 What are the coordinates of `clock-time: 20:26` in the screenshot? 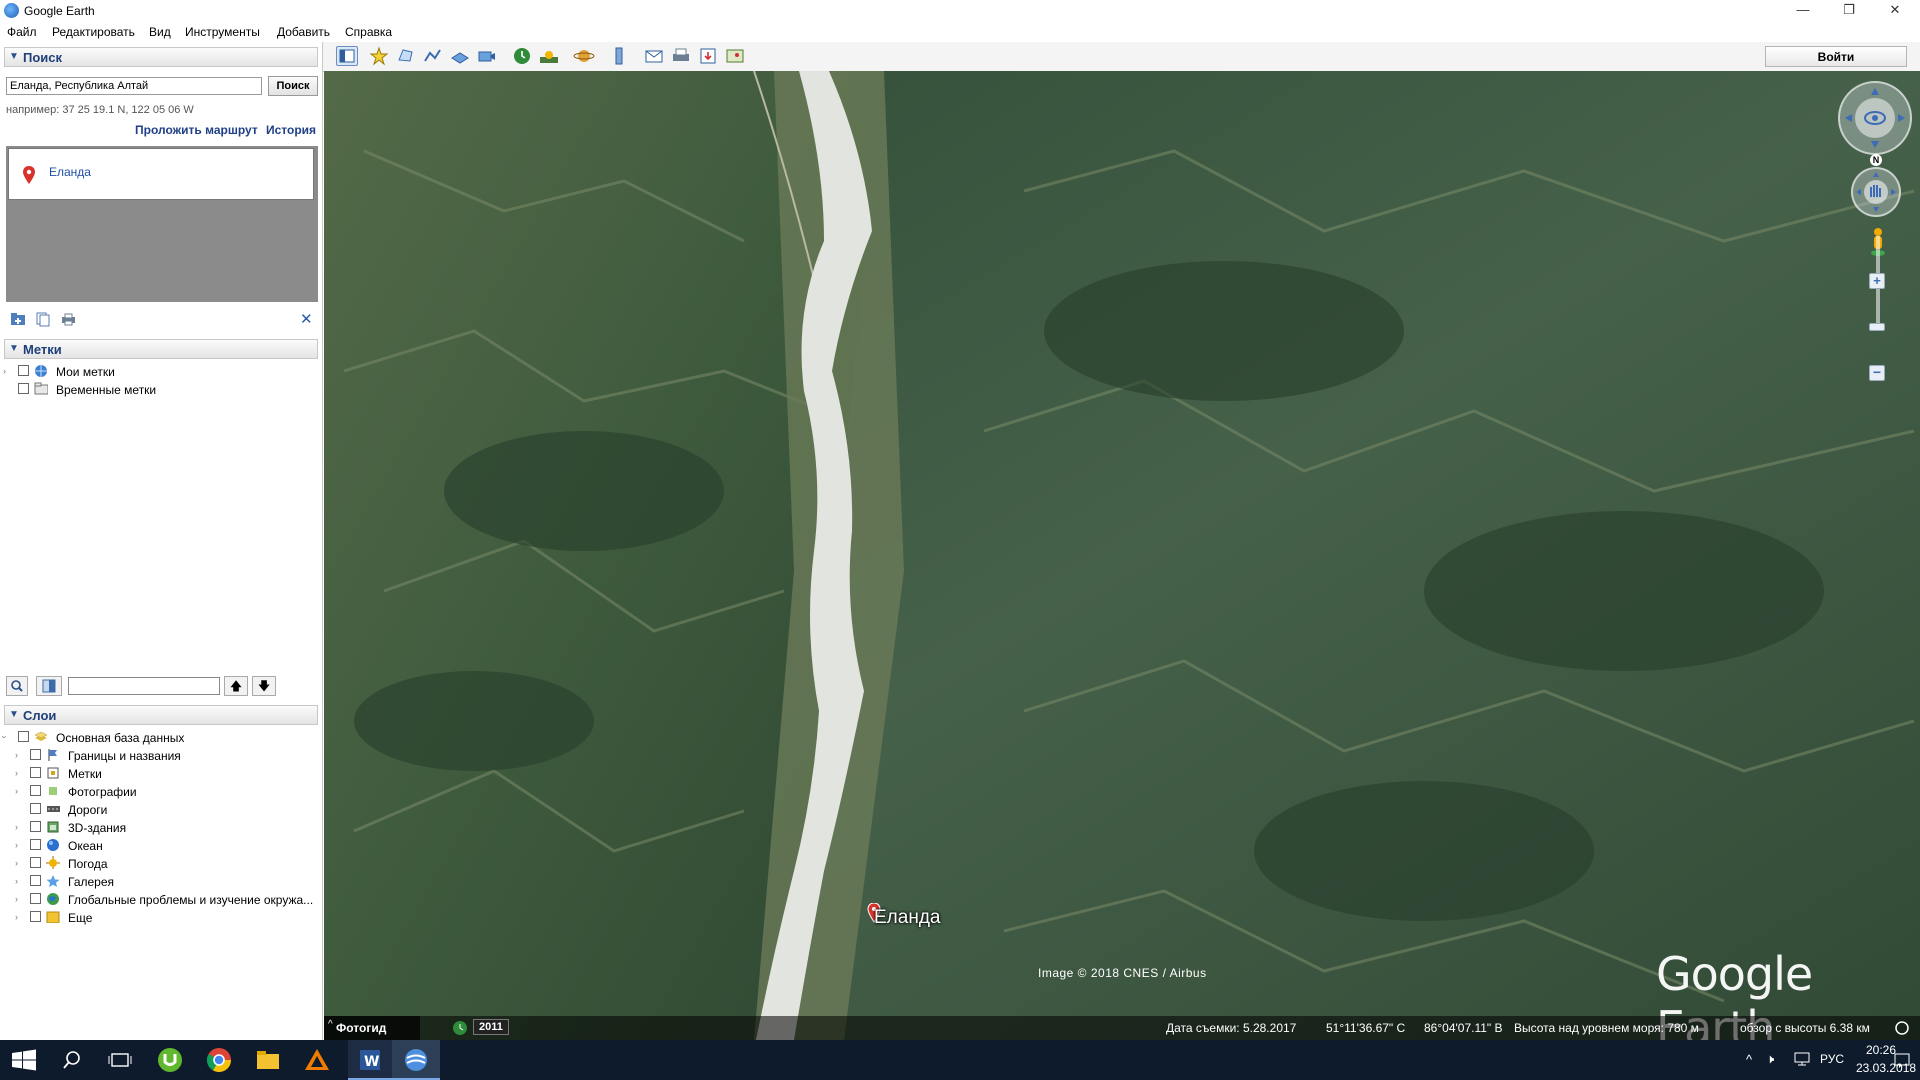 It's located at (1881, 1050).